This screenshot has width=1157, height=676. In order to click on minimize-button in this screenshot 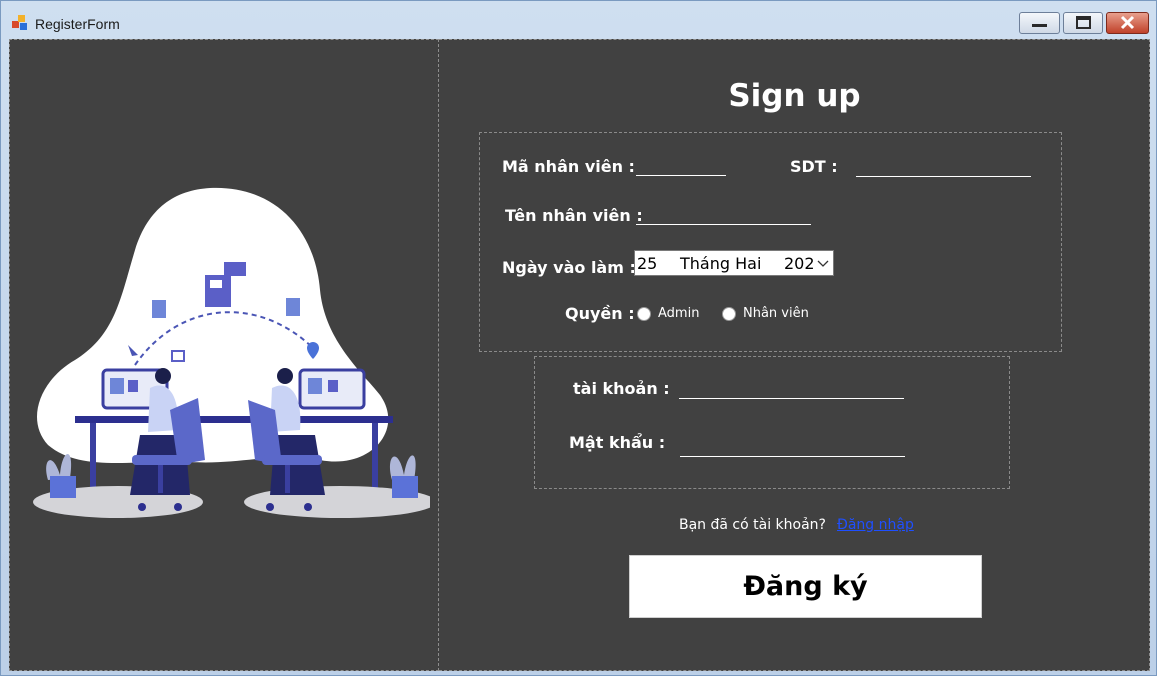, I will do `click(1039, 23)`.